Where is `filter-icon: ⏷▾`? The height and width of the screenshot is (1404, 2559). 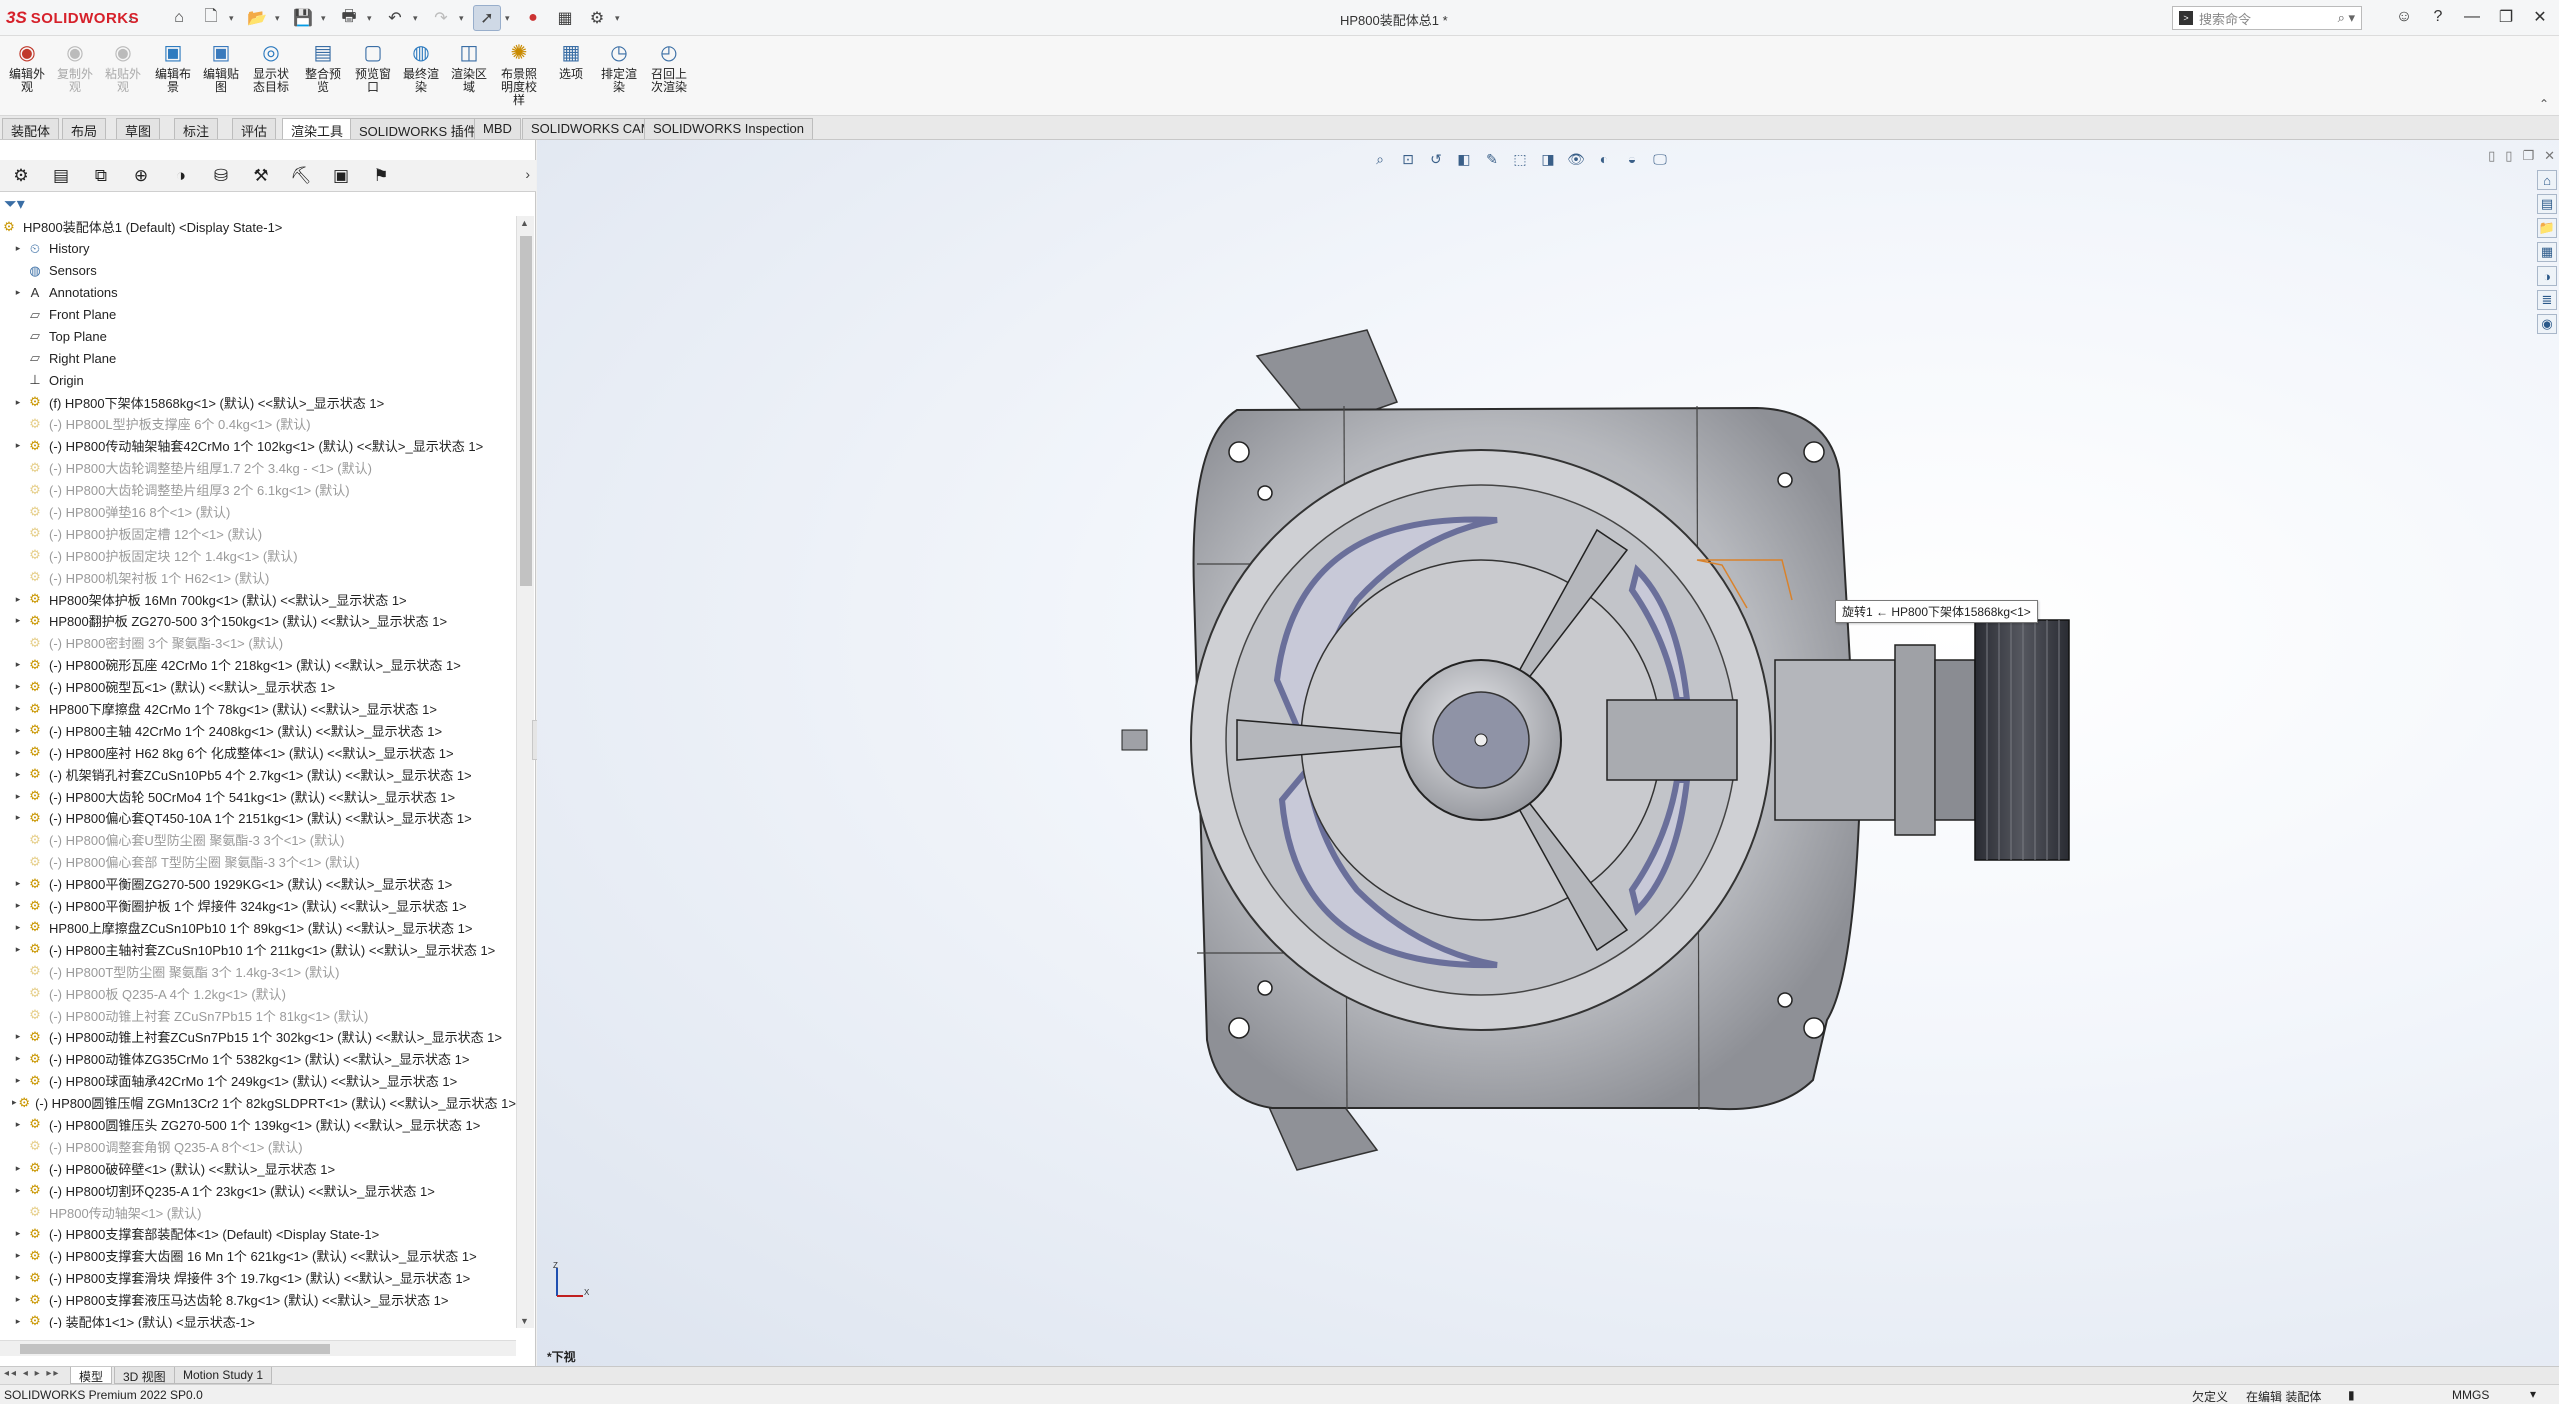 filter-icon: ⏷▾ is located at coordinates (14, 206).